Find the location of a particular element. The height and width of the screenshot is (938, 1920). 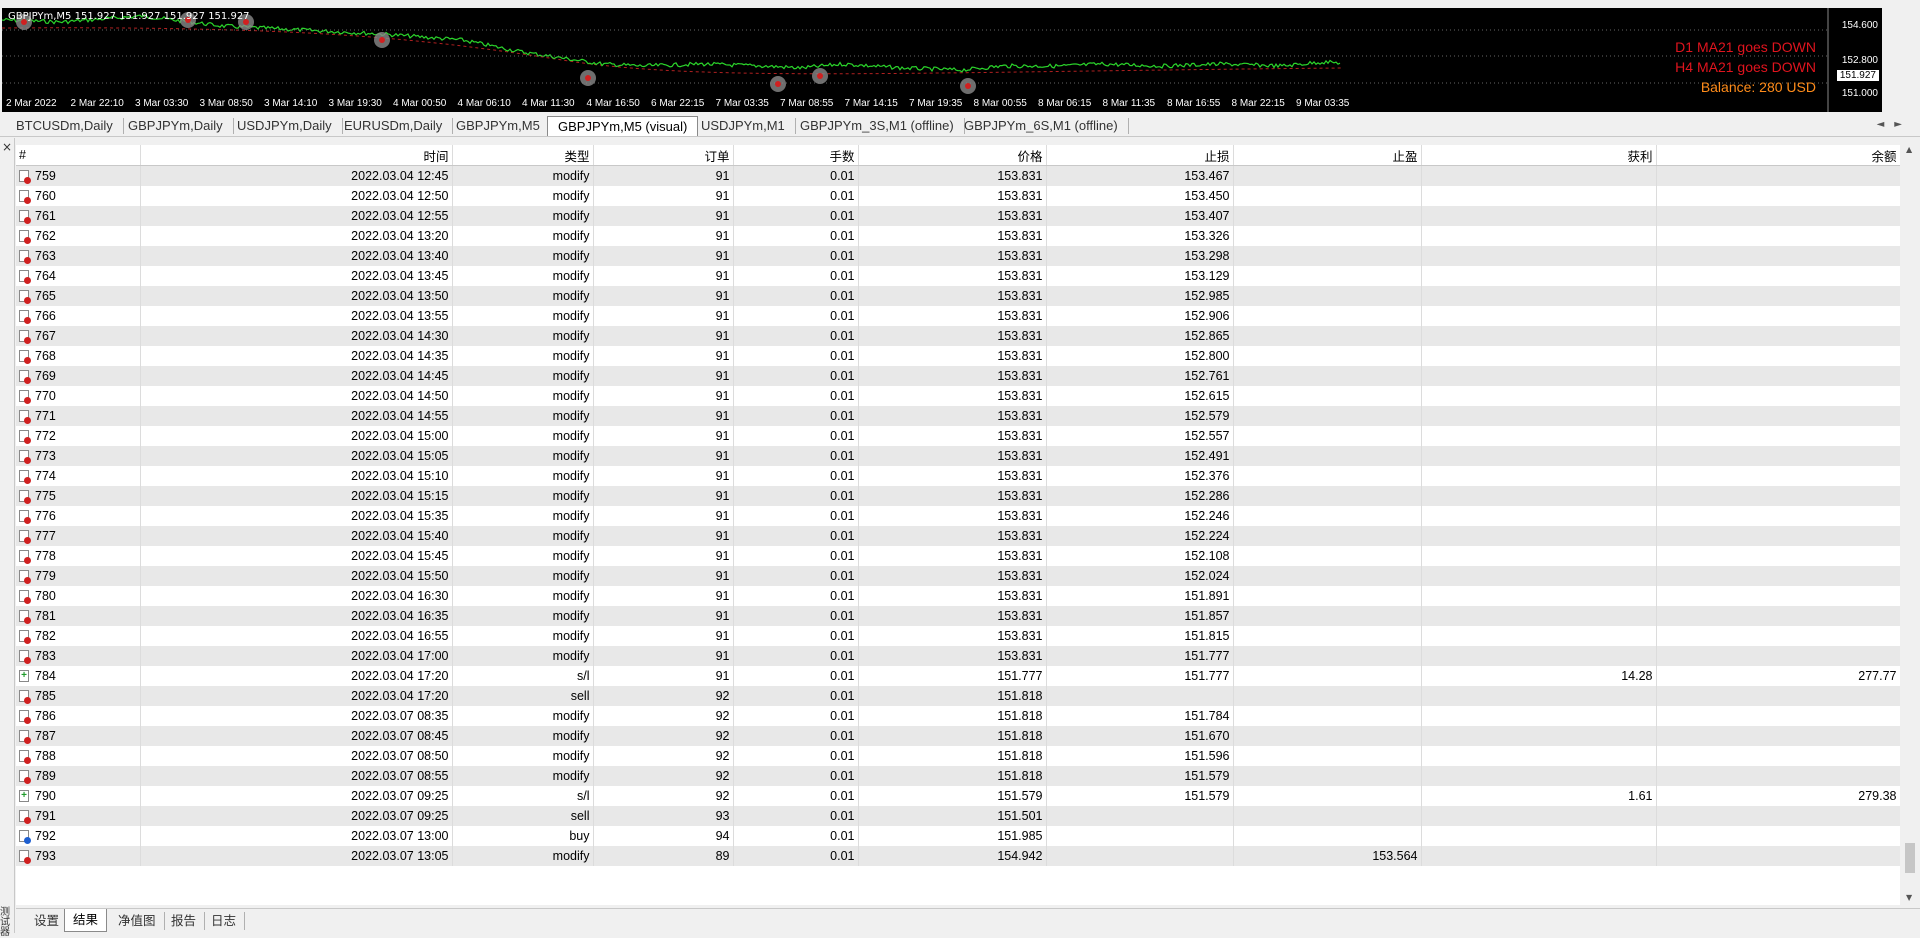

table-row: 785 2022.03.04 17:20 sell 92 0.01 151.818 is located at coordinates (958, 696).